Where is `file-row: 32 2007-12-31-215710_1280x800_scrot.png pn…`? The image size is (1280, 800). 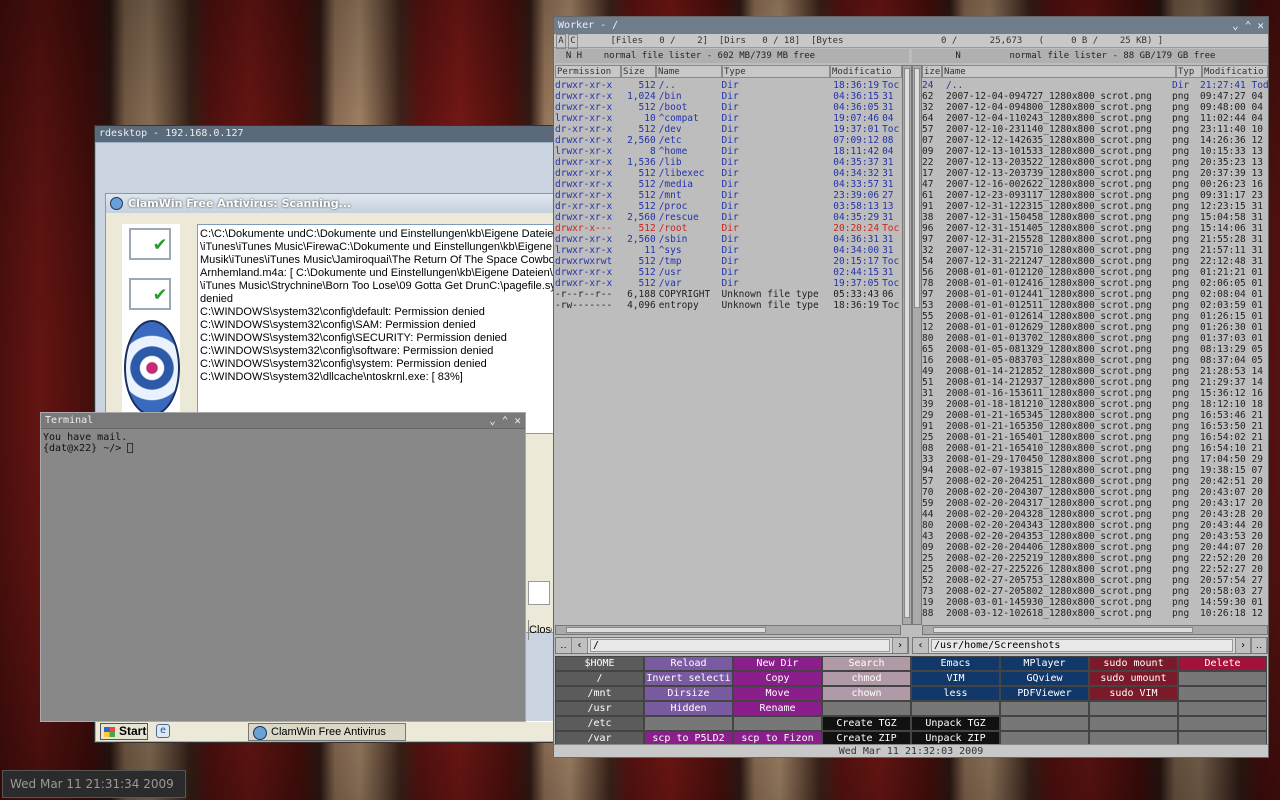 file-row: 32 2007-12-31-215710_1280x800_scrot.png pn… is located at coordinates (1095, 250).